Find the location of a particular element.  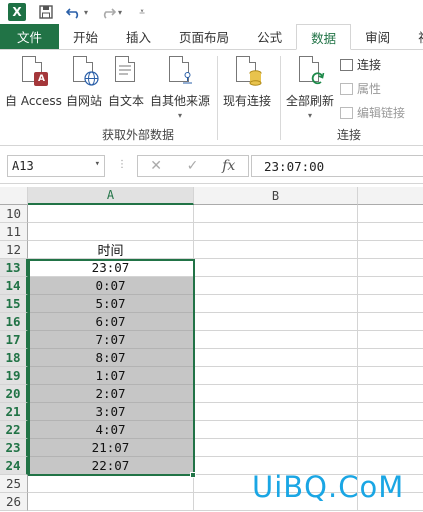

from-other-sources-button: 自其他来源 ▾ is located at coordinates (180, 87).